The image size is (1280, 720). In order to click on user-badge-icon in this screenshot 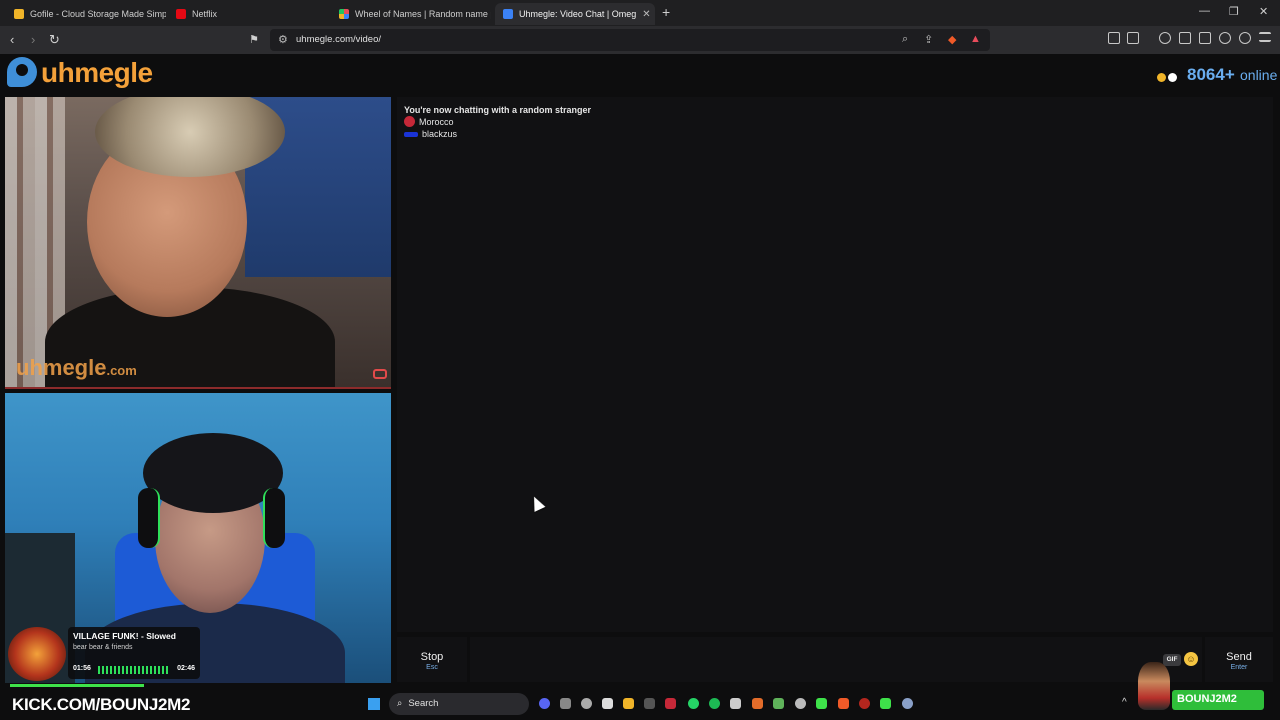, I will do `click(411, 134)`.